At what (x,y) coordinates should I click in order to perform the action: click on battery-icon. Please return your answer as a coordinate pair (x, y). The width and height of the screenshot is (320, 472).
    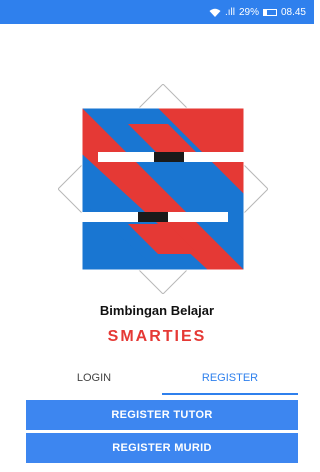
    Looking at the image, I should click on (269, 12).